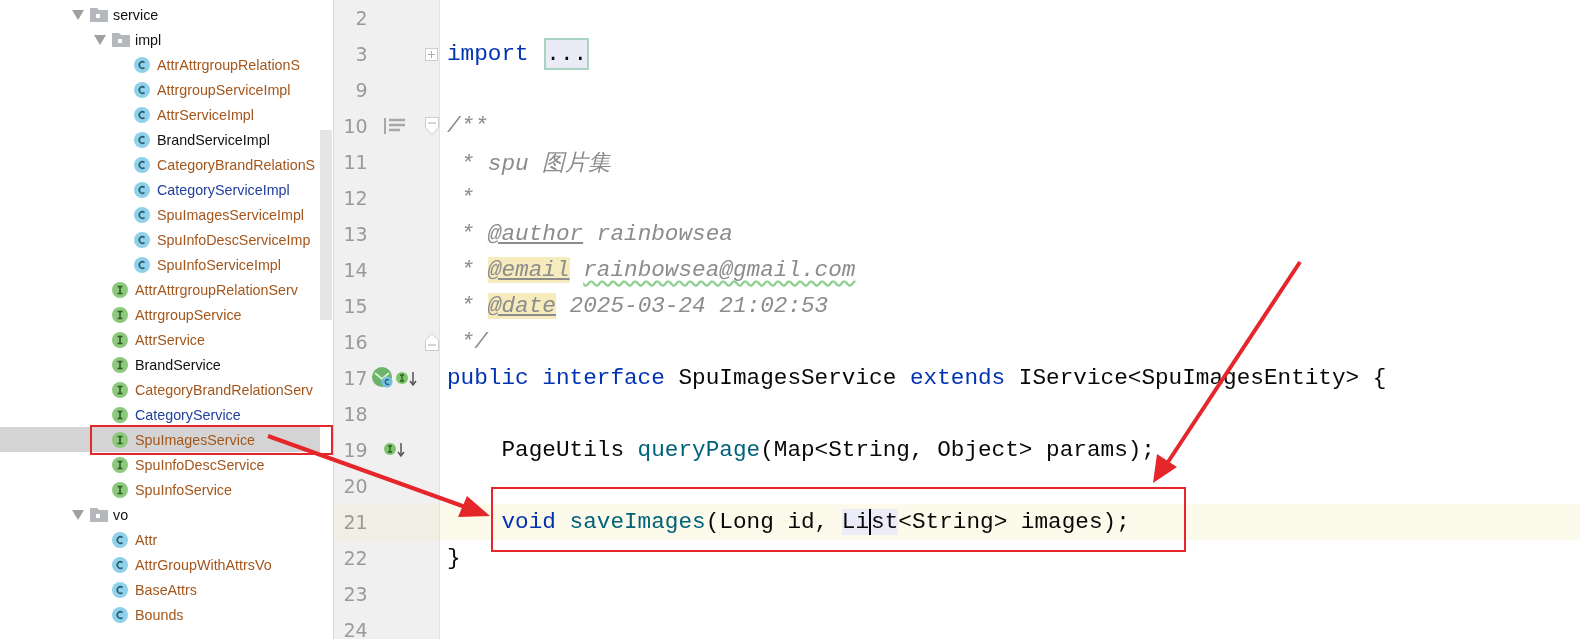  I want to click on rendered-doc-icon, so click(395, 126).